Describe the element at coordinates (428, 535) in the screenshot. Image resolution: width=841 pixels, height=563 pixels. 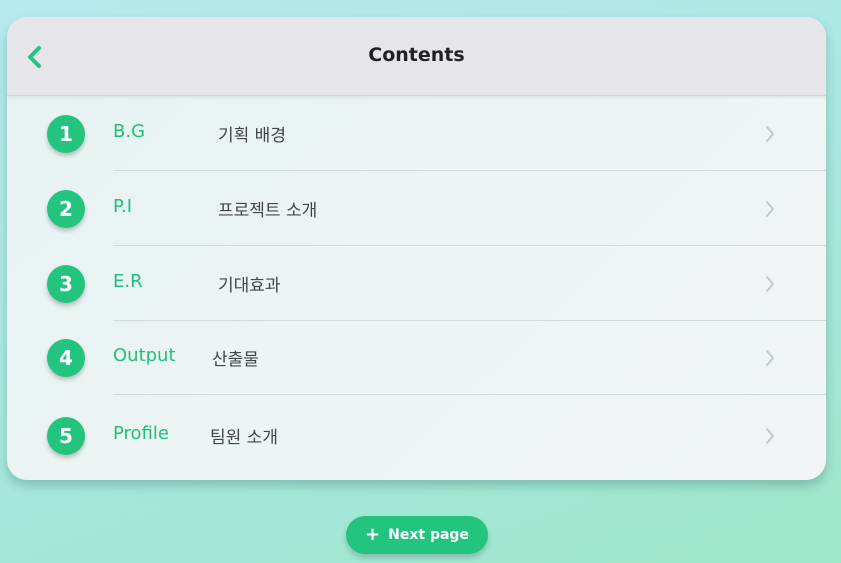
I see `next-page-label: Next page` at that location.